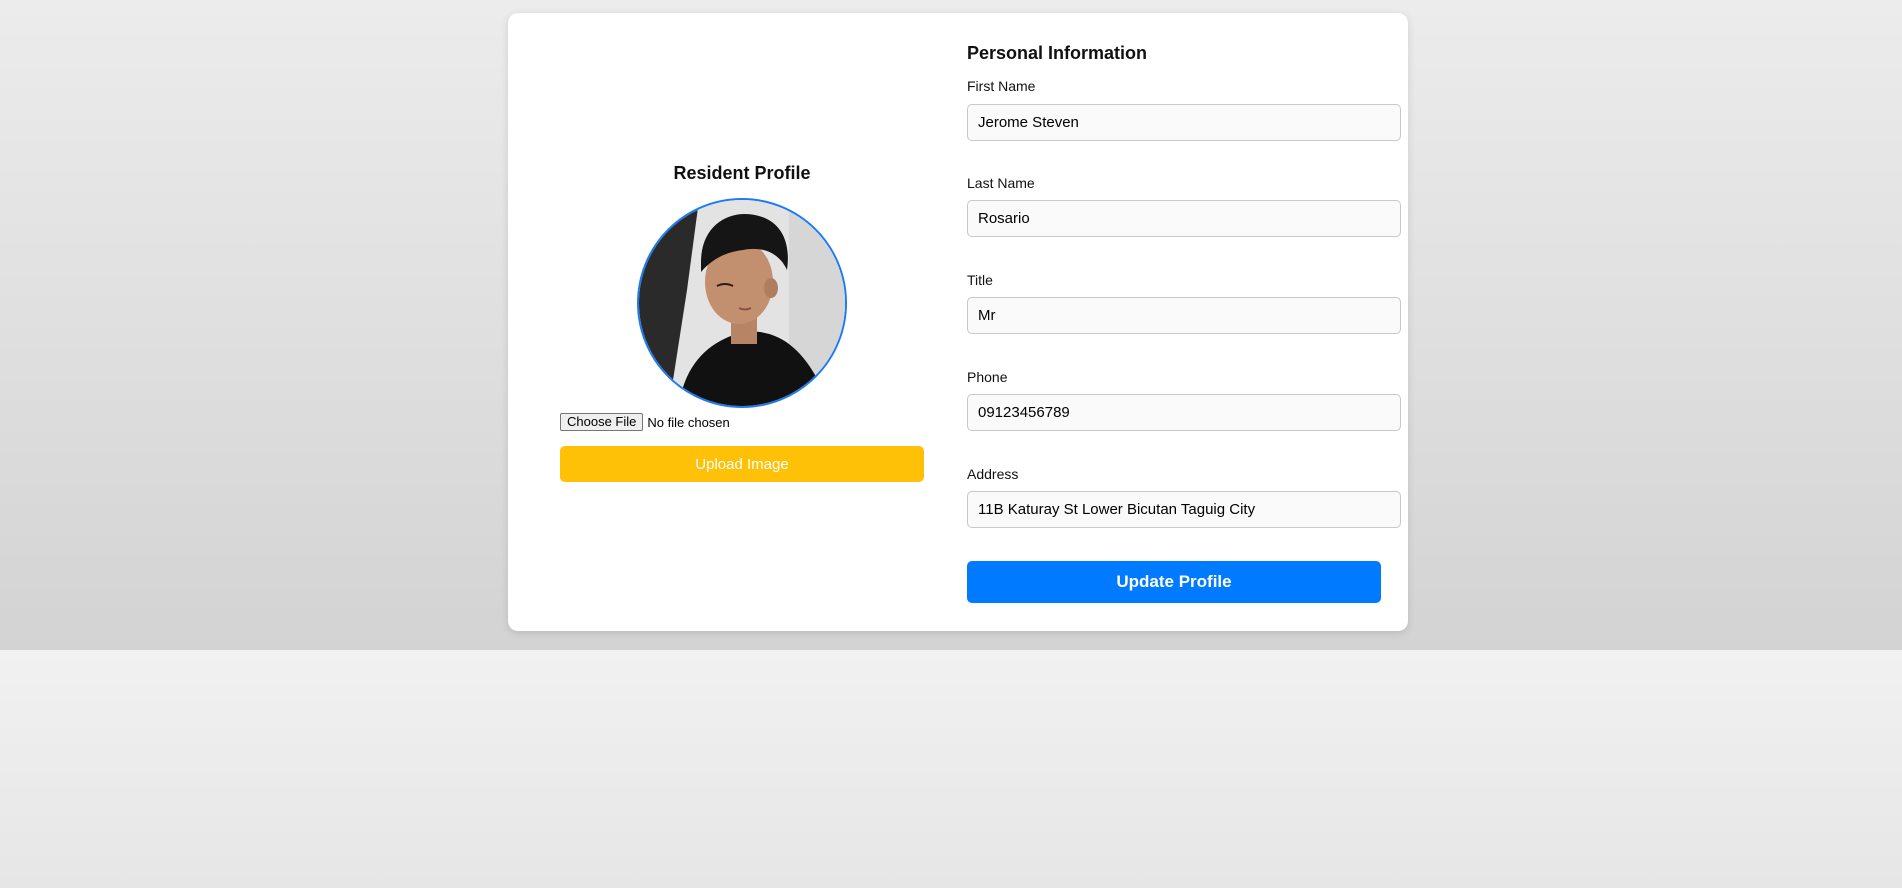 The image size is (1902, 888). I want to click on phone-field, so click(1184, 412).